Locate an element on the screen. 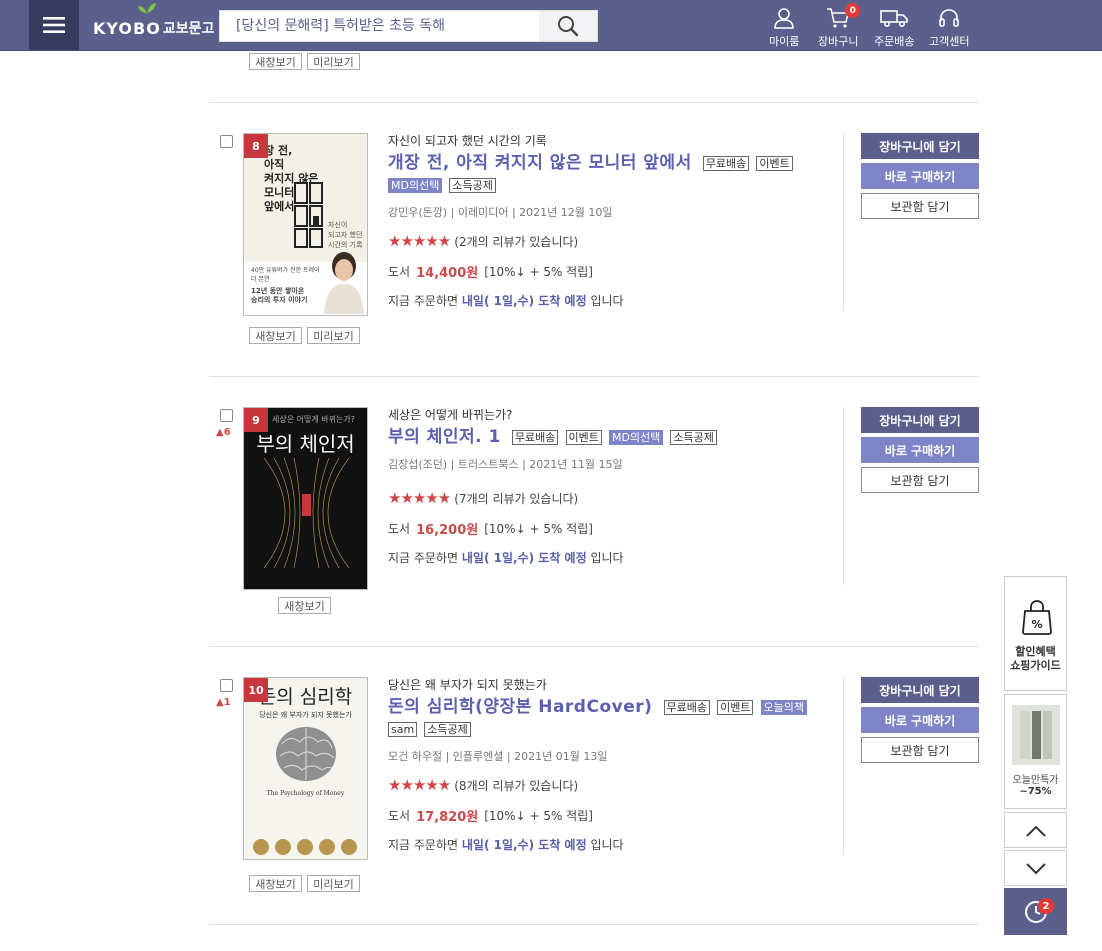 This screenshot has height=951, width=1102. book-cover: 9 세상은 어떻게 바뀌는가? 부의 체인저 is located at coordinates (305, 498).